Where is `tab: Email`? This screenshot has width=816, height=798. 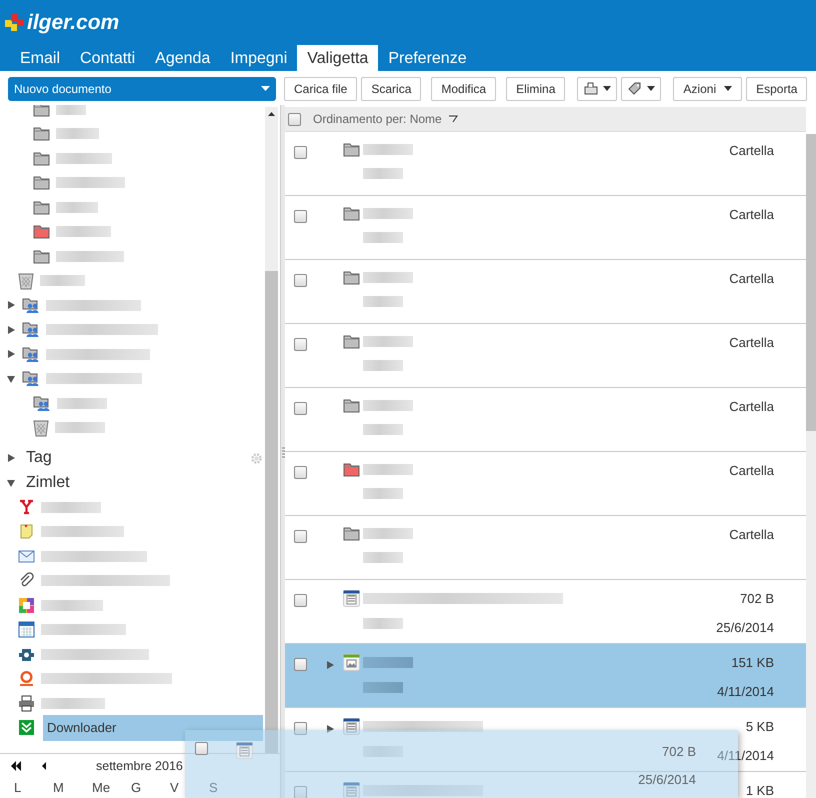 tab: Email is located at coordinates (40, 58).